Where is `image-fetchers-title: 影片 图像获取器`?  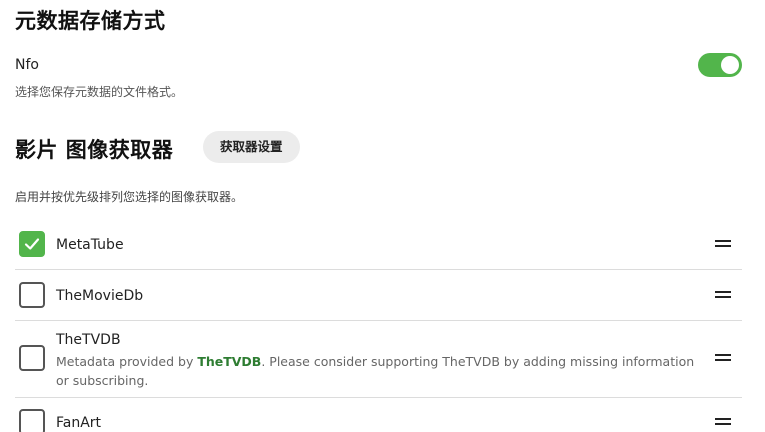 image-fetchers-title: 影片 图像获取器 is located at coordinates (94, 150).